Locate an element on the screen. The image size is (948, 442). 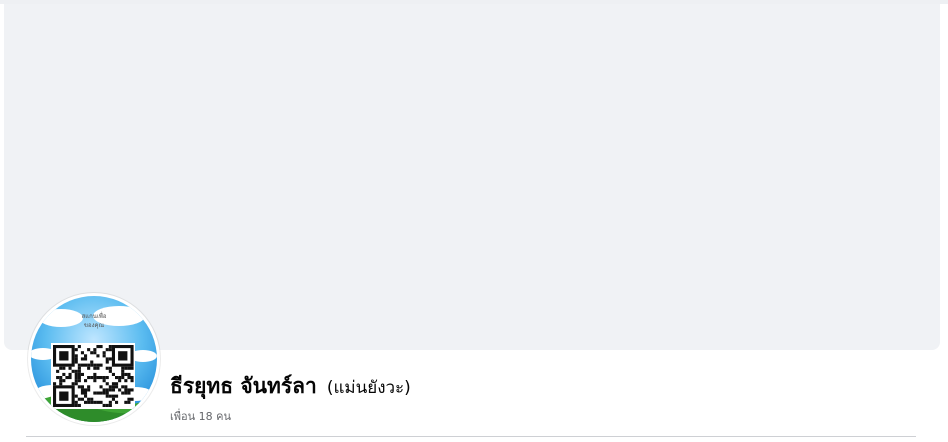
alternate-name: (แม่นยังวะ) is located at coordinates (368, 388).